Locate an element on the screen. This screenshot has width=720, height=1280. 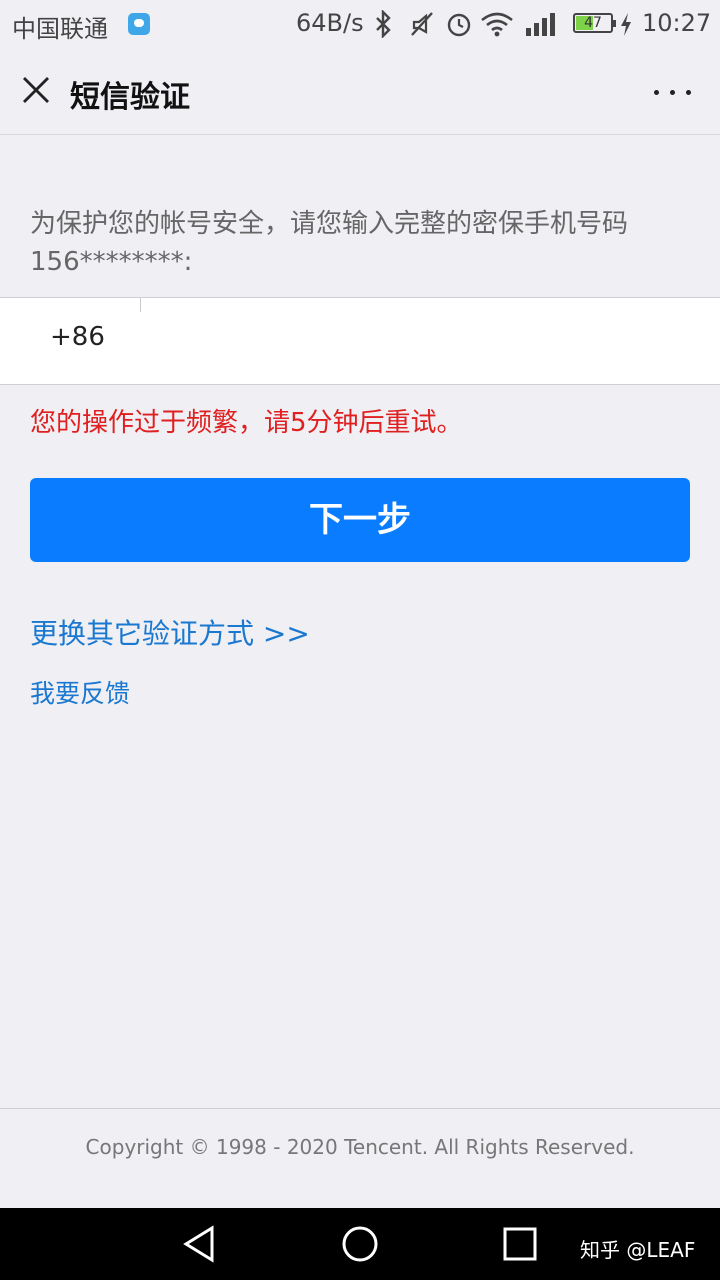
alarm-icon is located at coordinates (459, 27).